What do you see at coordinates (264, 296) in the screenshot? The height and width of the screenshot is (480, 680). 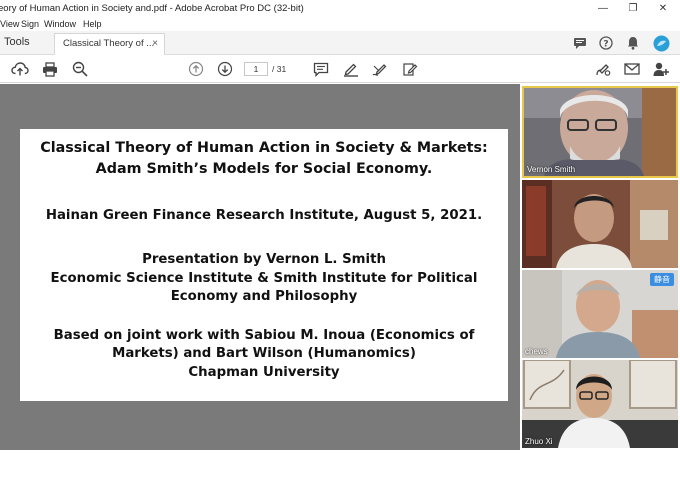 I see `slide-affiliation-line-2: Economy and Philosophy` at bounding box center [264, 296].